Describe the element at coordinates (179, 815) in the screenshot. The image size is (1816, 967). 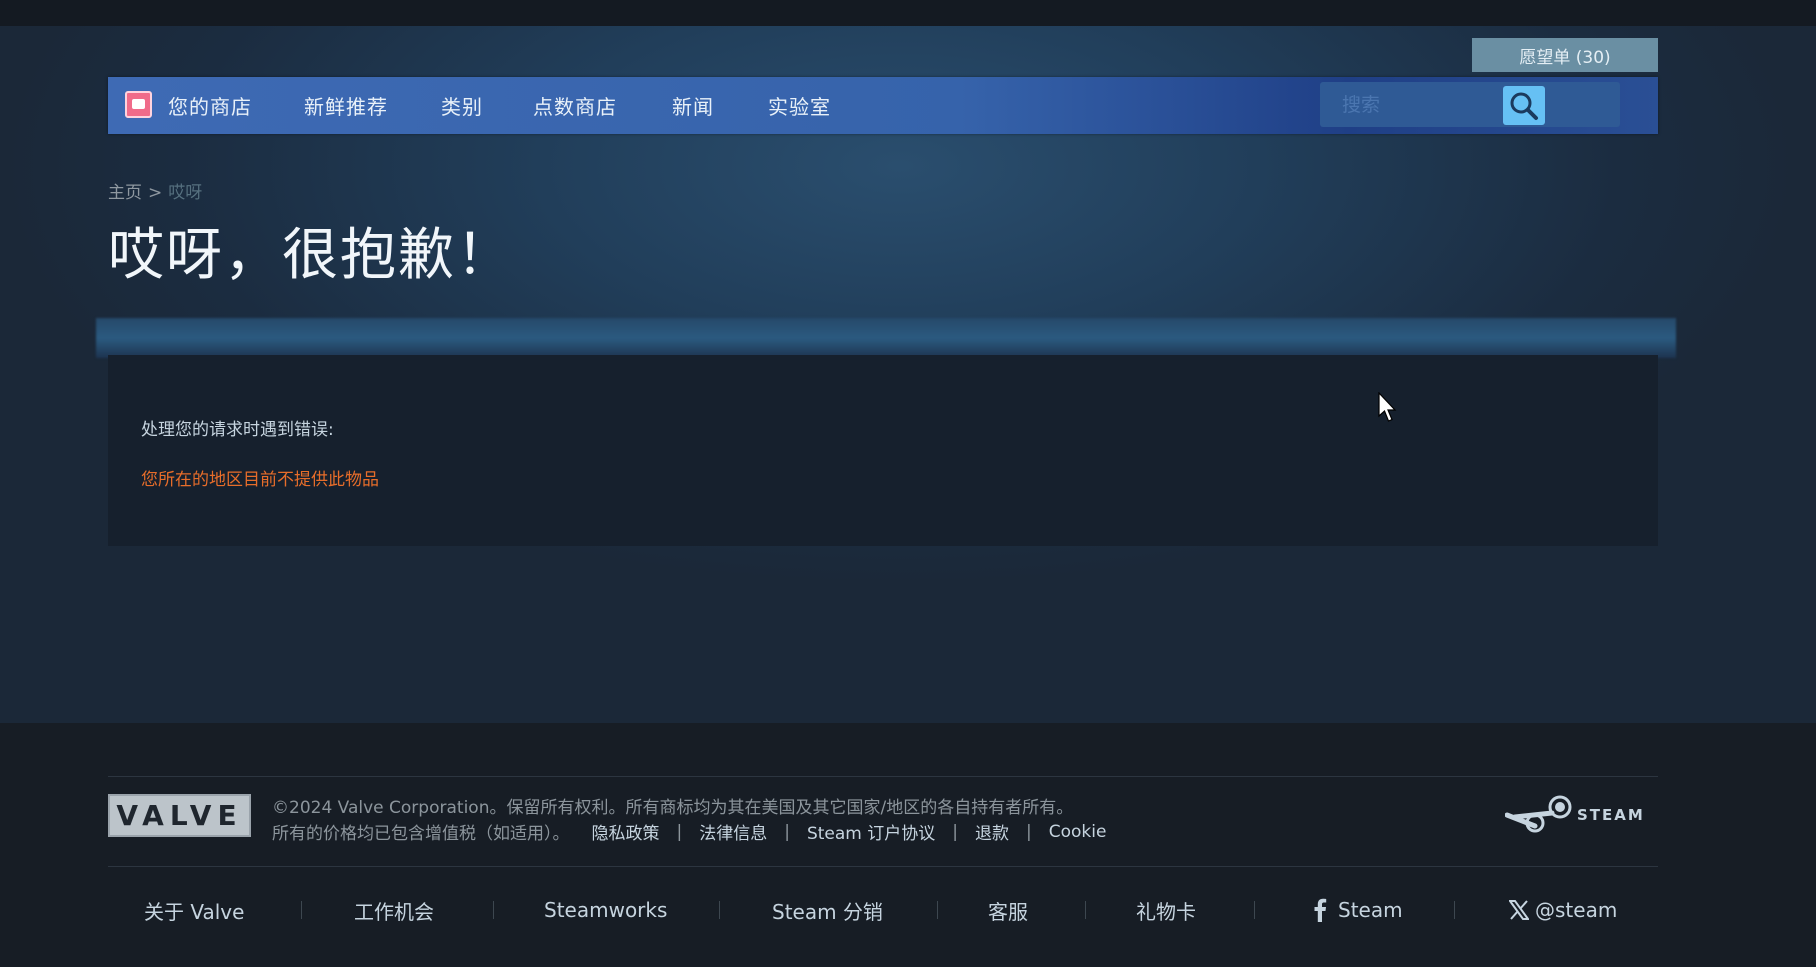
I see `valve-logo: VALVE` at that location.